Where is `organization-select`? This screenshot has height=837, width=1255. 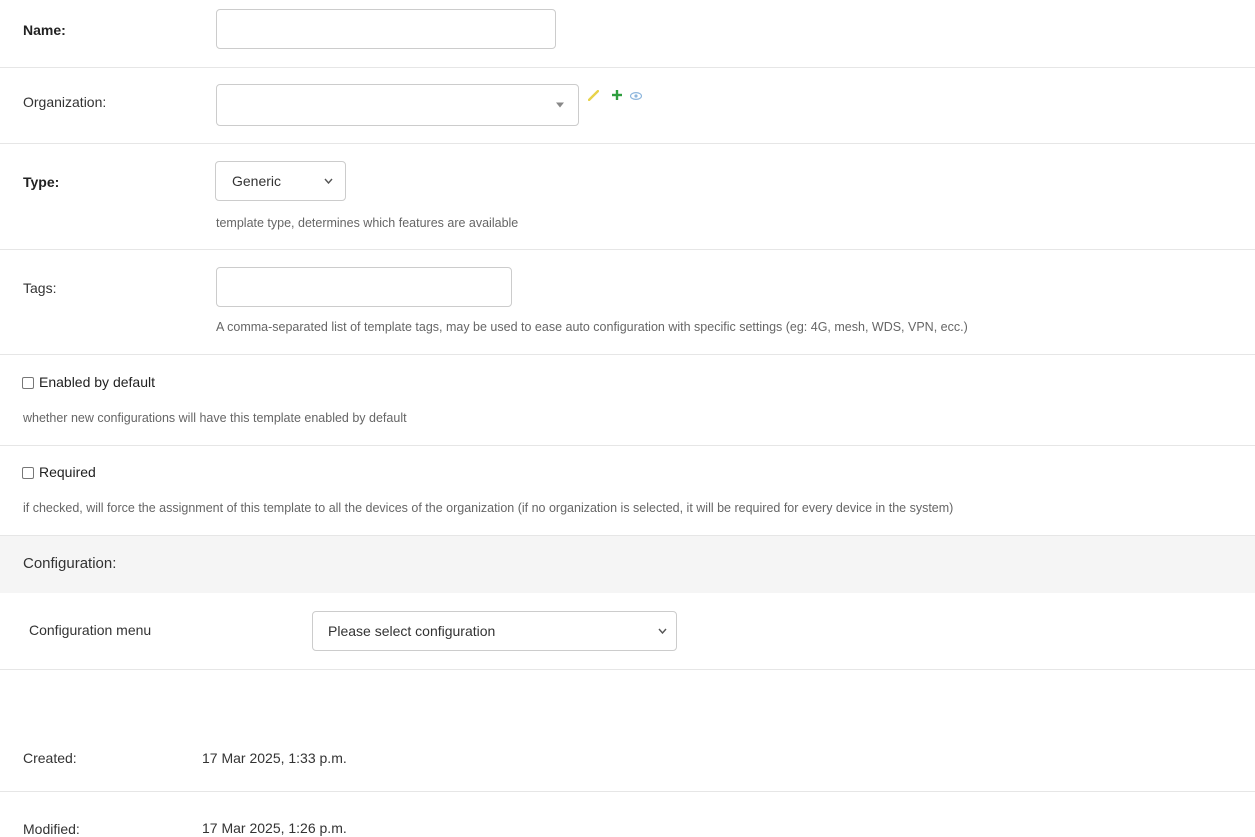 organization-select is located at coordinates (397, 105).